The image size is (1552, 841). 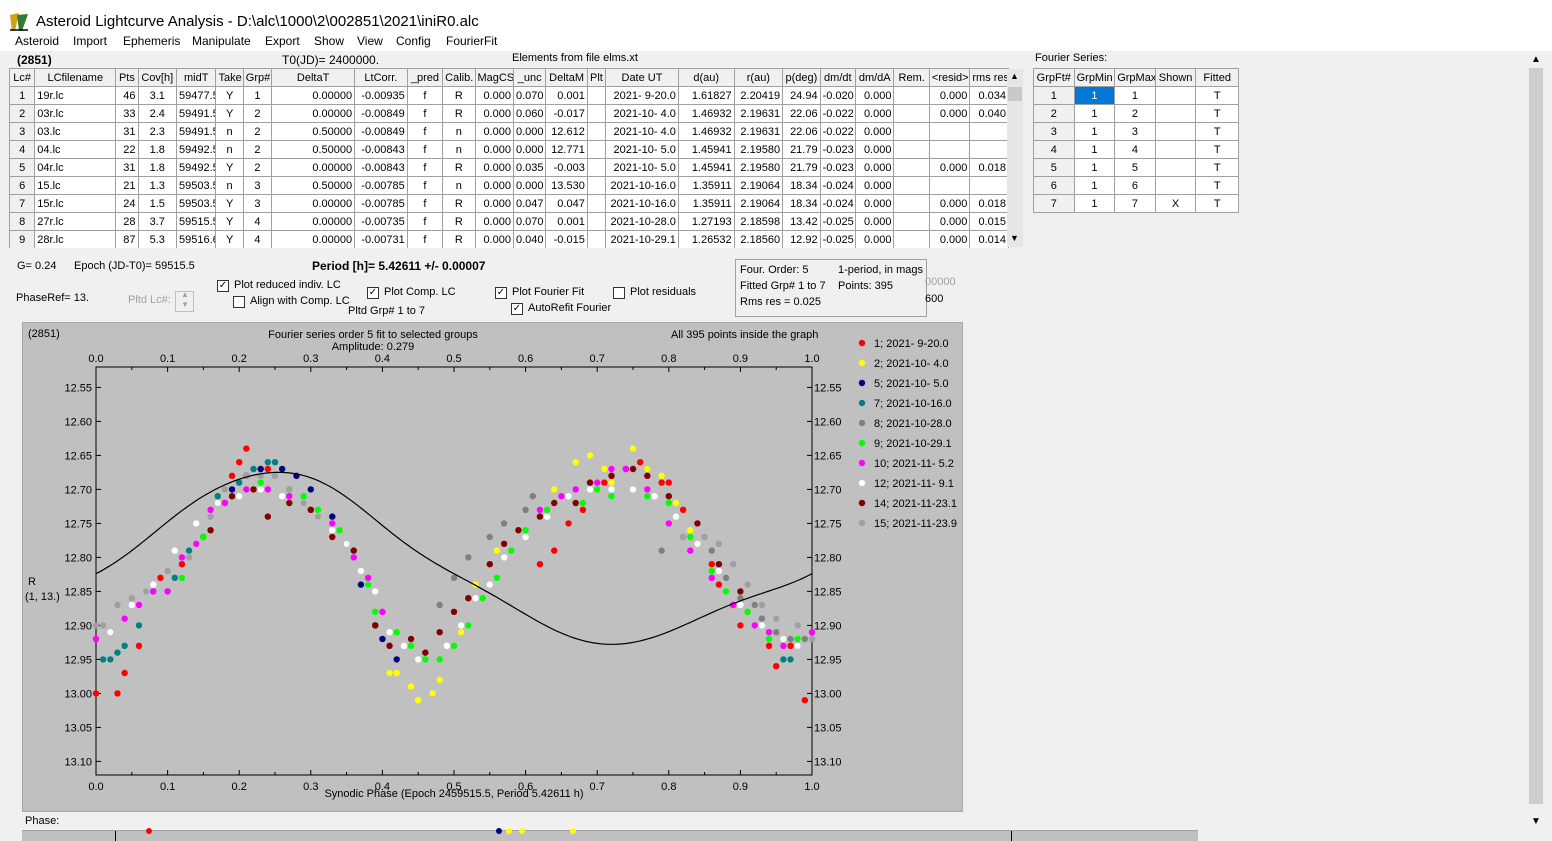 What do you see at coordinates (75, 77) in the screenshot?
I see `lc-col-header: LCfilename` at bounding box center [75, 77].